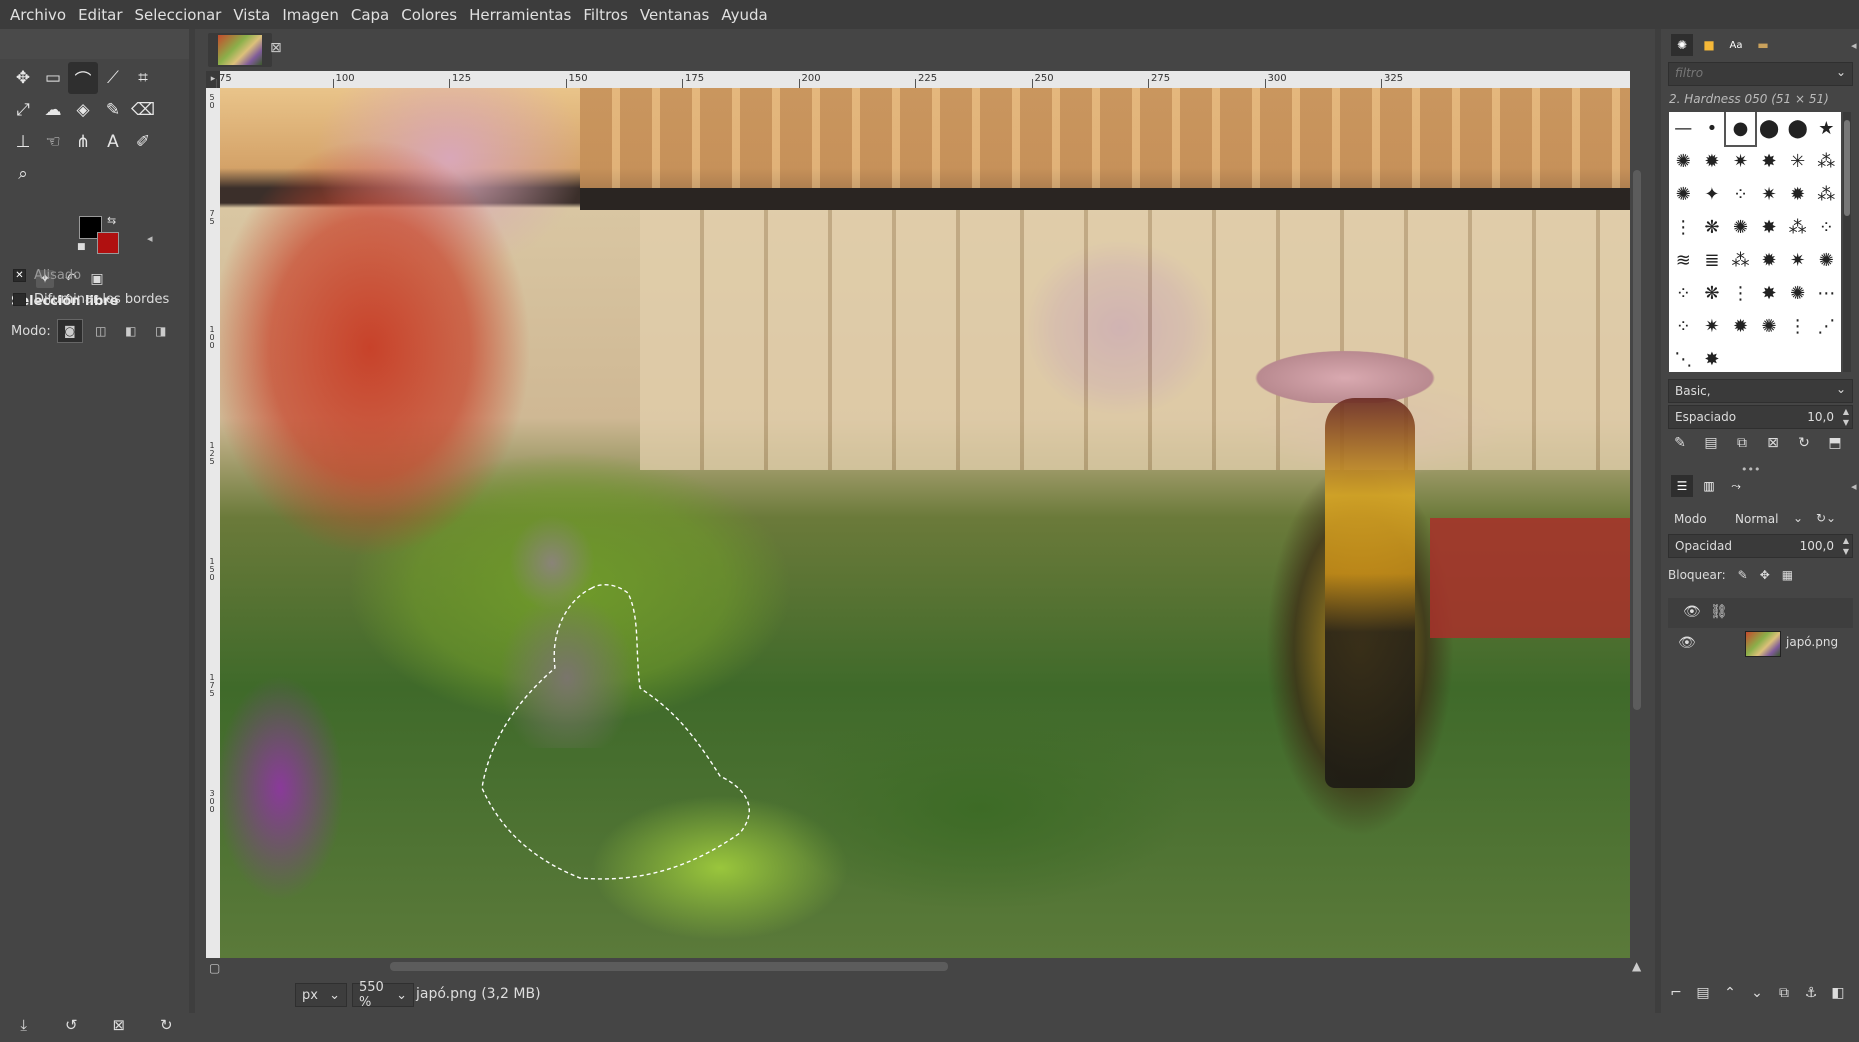 This screenshot has width=1859, height=1042. Describe the element at coordinates (69, 331) in the screenshot. I see `mode-replace-button: ◙` at that location.